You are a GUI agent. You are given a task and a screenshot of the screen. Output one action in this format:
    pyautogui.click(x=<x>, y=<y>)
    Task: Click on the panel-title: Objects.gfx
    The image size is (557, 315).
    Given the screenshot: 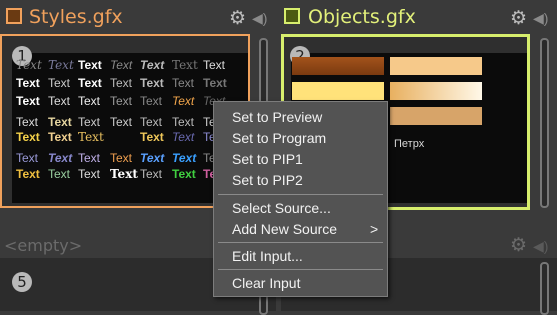 What is the action you would take?
    pyautogui.click(x=362, y=17)
    